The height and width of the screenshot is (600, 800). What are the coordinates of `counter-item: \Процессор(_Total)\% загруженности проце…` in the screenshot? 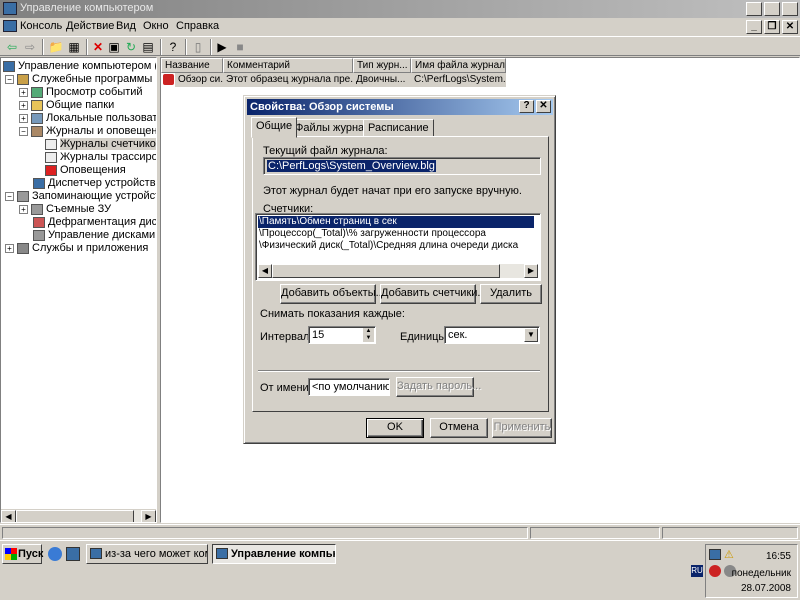 It's located at (372, 234).